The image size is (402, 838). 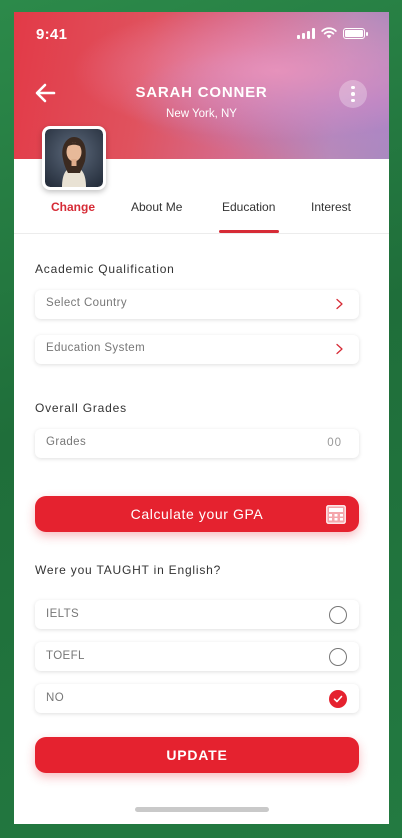 I want to click on status-icons, so click(x=332, y=33).